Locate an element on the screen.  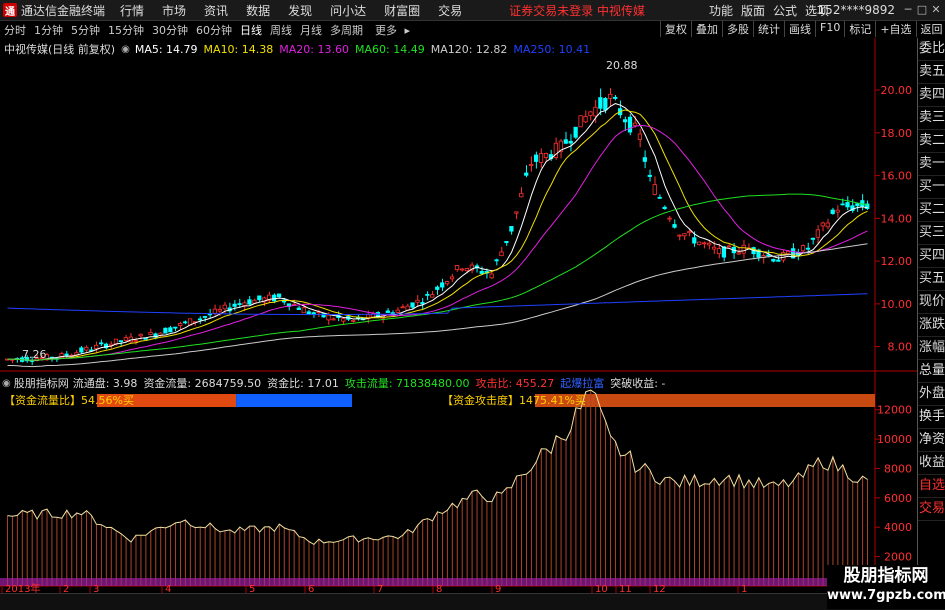
tool-add-favorite: +自选 is located at coordinates (895, 29).